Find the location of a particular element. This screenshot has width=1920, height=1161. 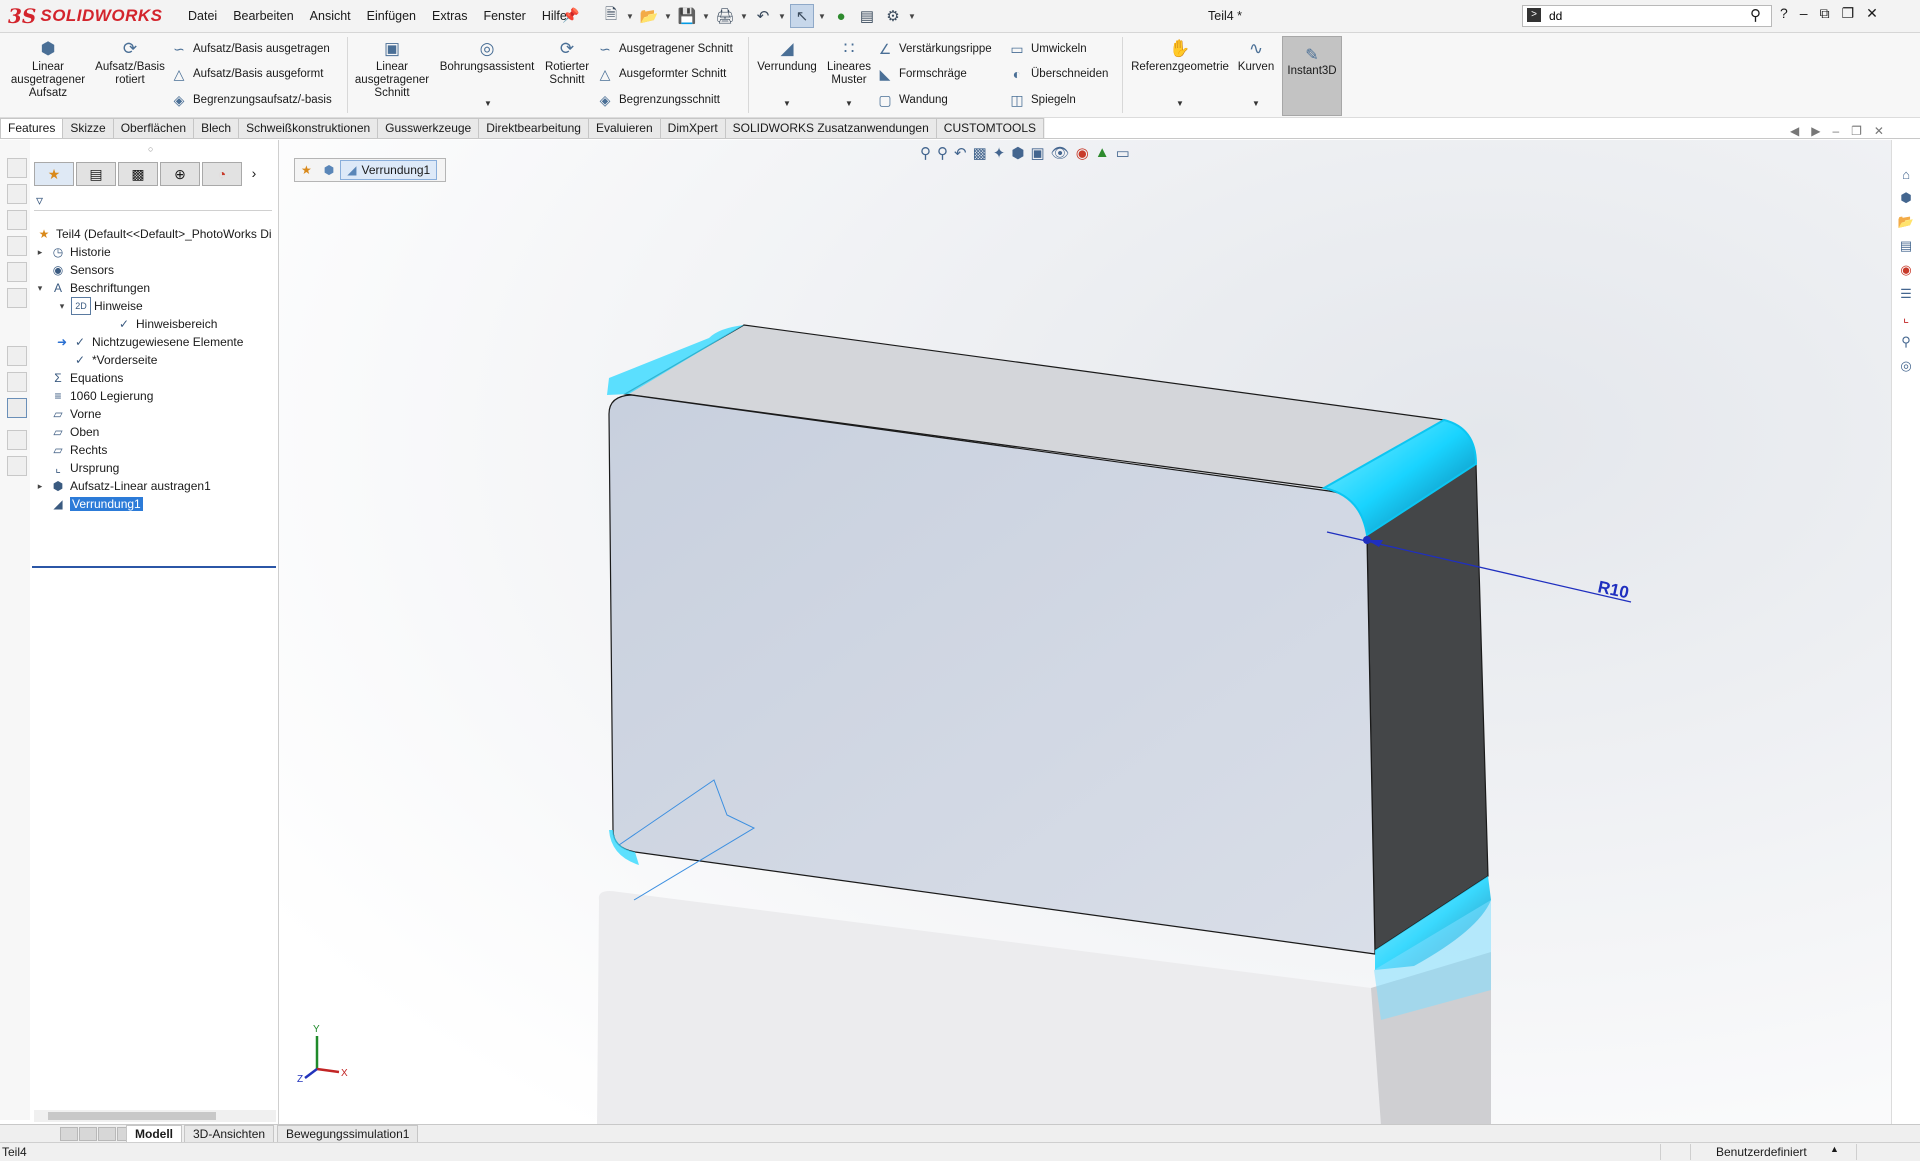

display-manager-tab-icon: ◔ is located at coordinates (222, 174).